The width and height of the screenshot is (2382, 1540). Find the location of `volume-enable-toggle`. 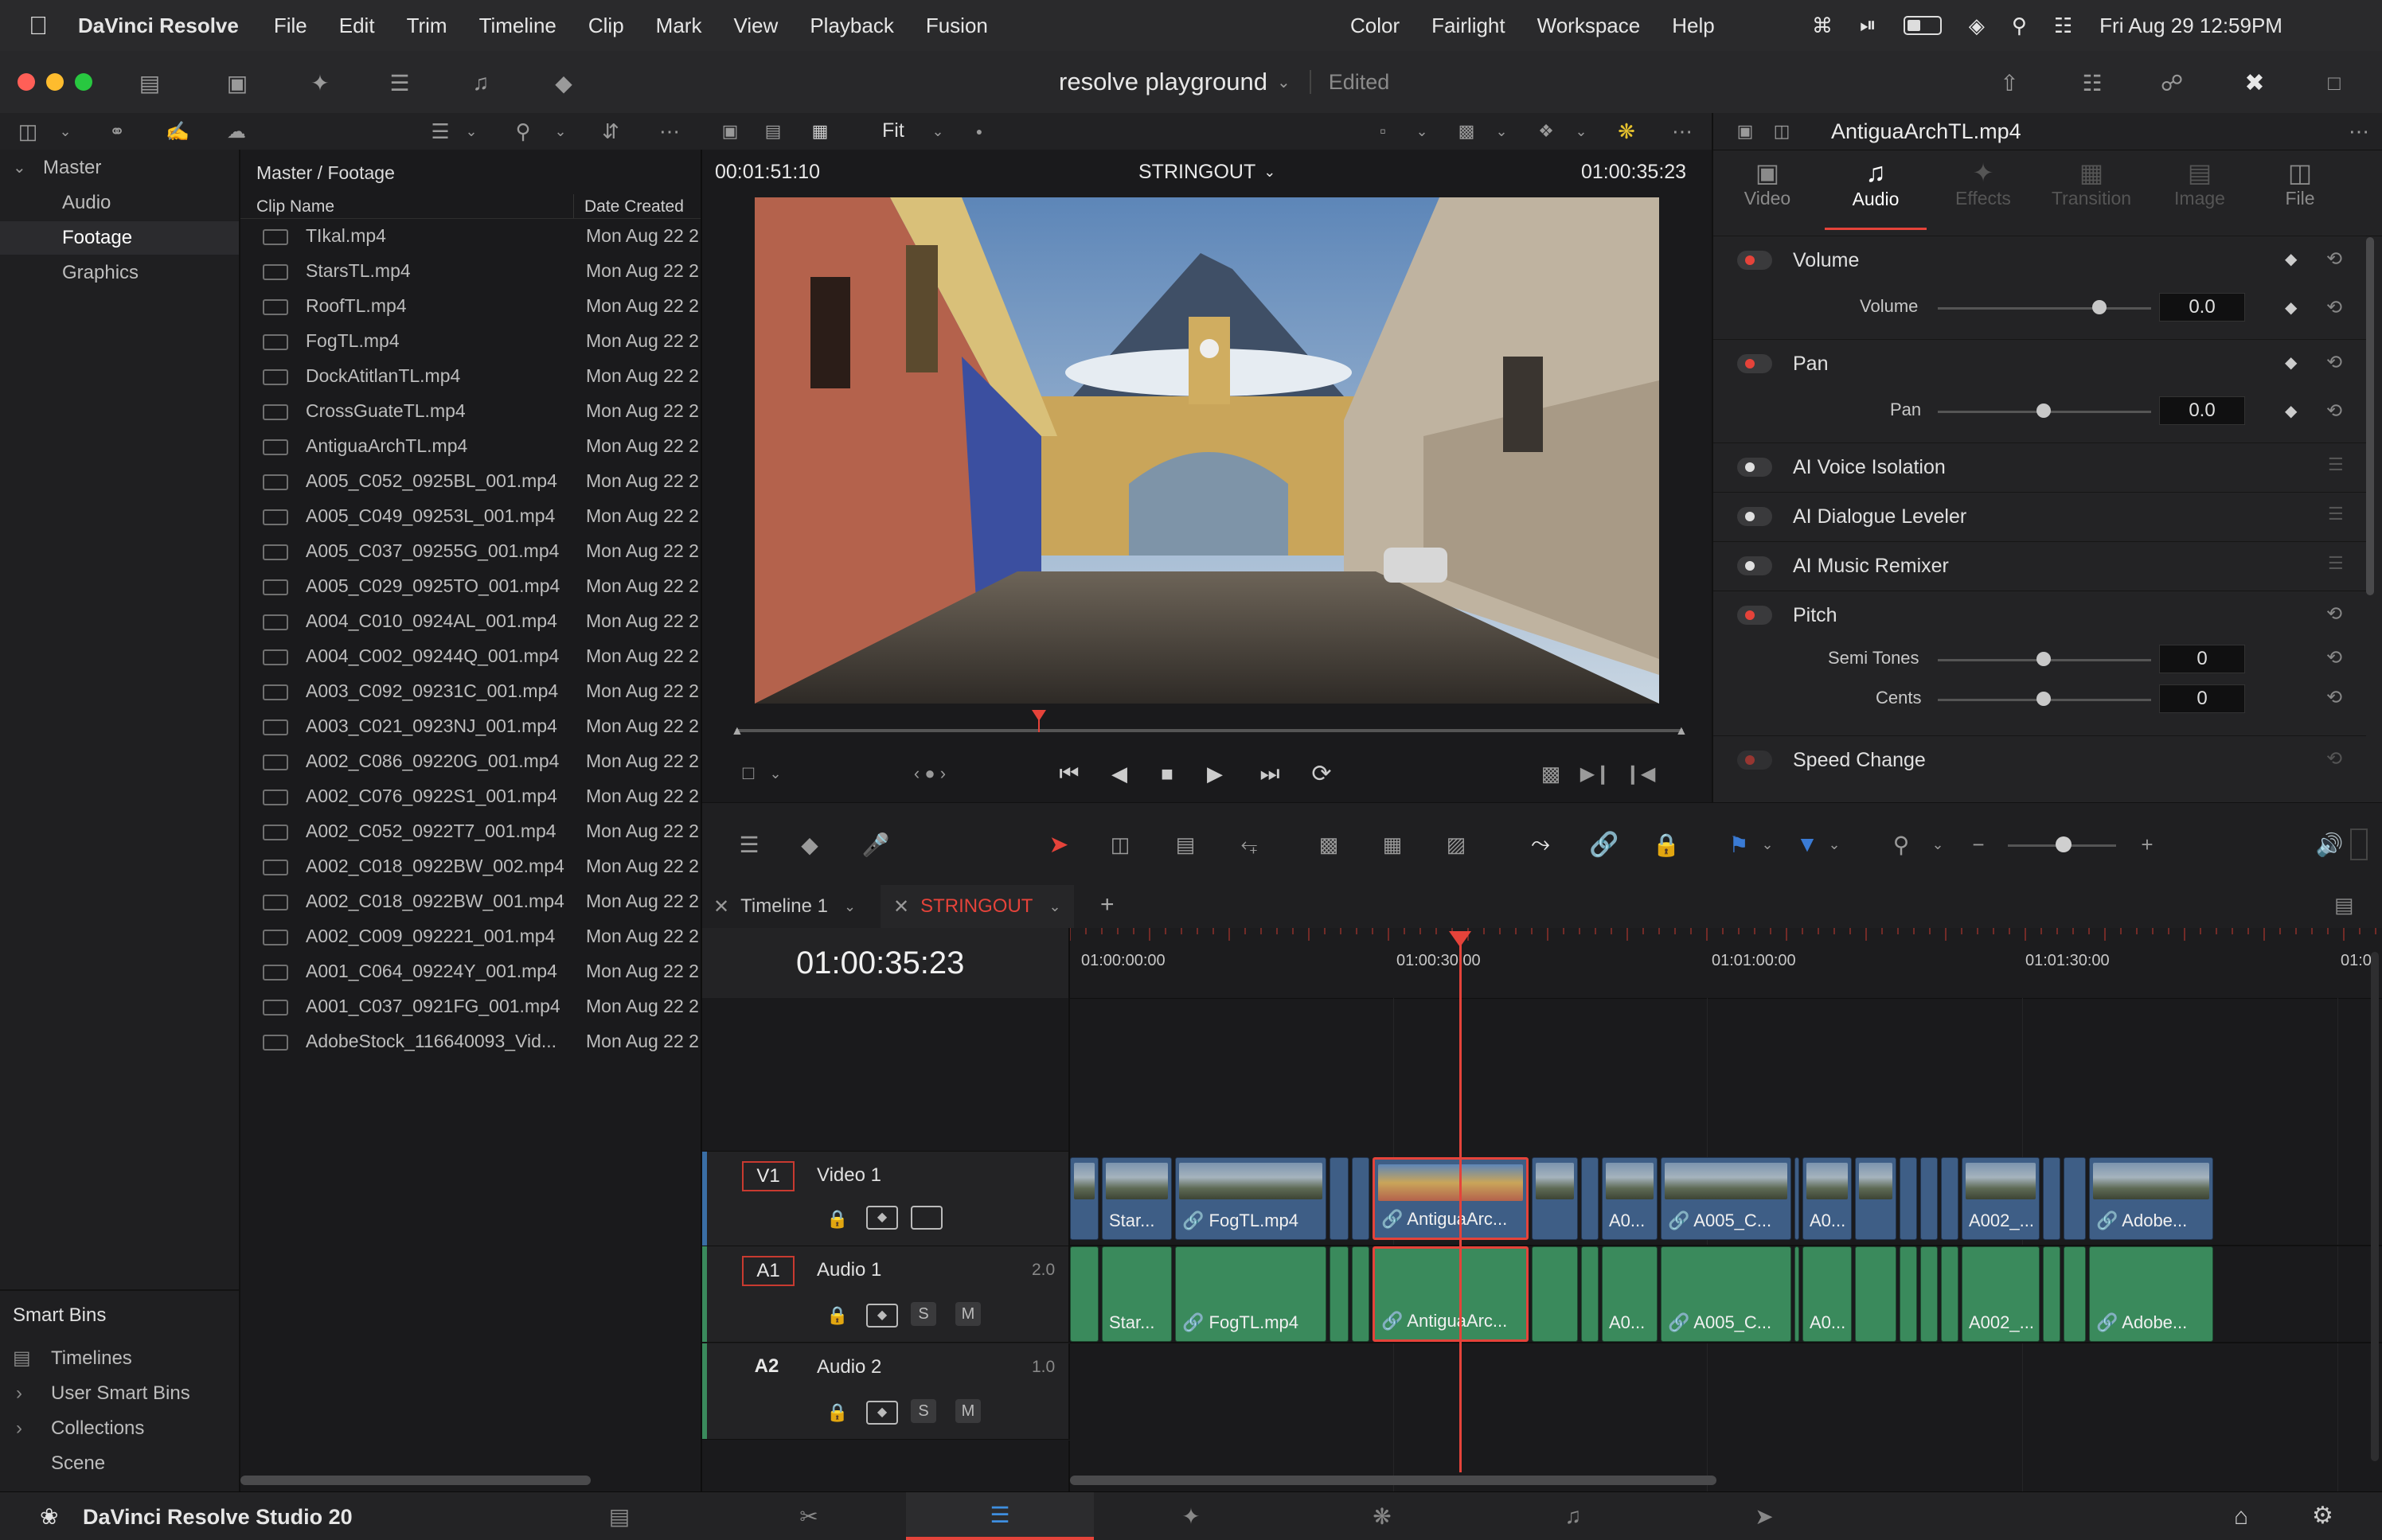

volume-enable-toggle is located at coordinates (1754, 260).